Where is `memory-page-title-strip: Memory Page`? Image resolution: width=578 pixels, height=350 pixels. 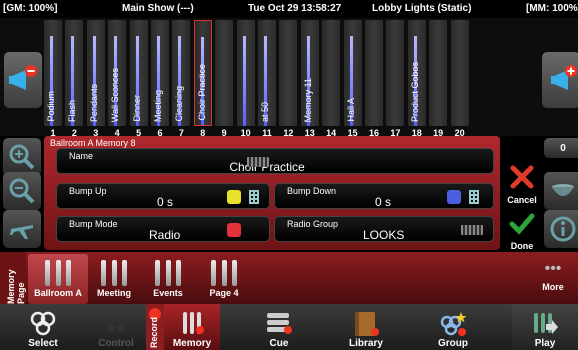 memory-page-title-strip: Memory Page is located at coordinates (13, 278).